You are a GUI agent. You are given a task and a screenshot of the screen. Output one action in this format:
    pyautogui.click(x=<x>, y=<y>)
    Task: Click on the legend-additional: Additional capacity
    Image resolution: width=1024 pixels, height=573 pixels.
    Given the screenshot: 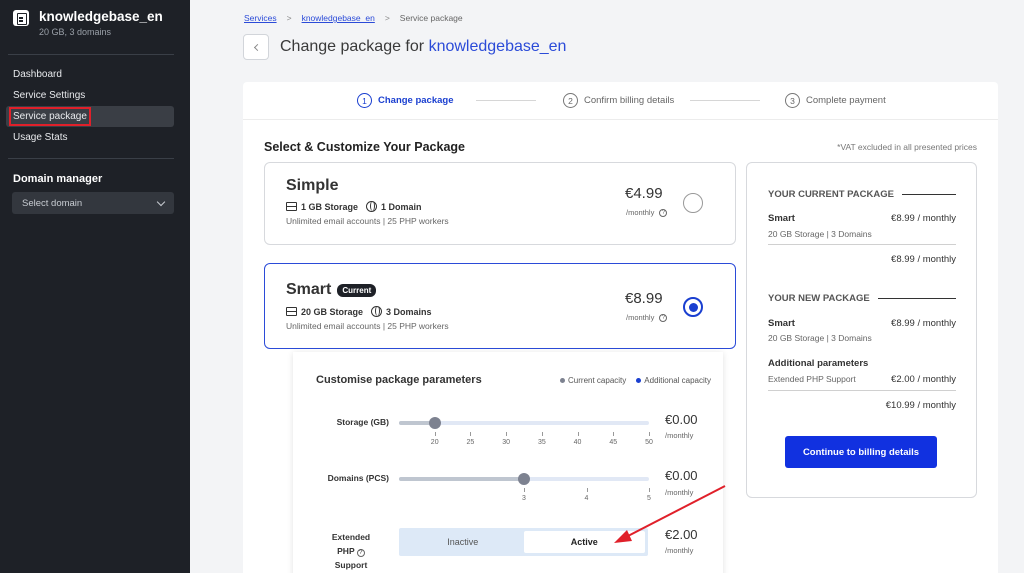 What is the action you would take?
    pyautogui.click(x=673, y=380)
    